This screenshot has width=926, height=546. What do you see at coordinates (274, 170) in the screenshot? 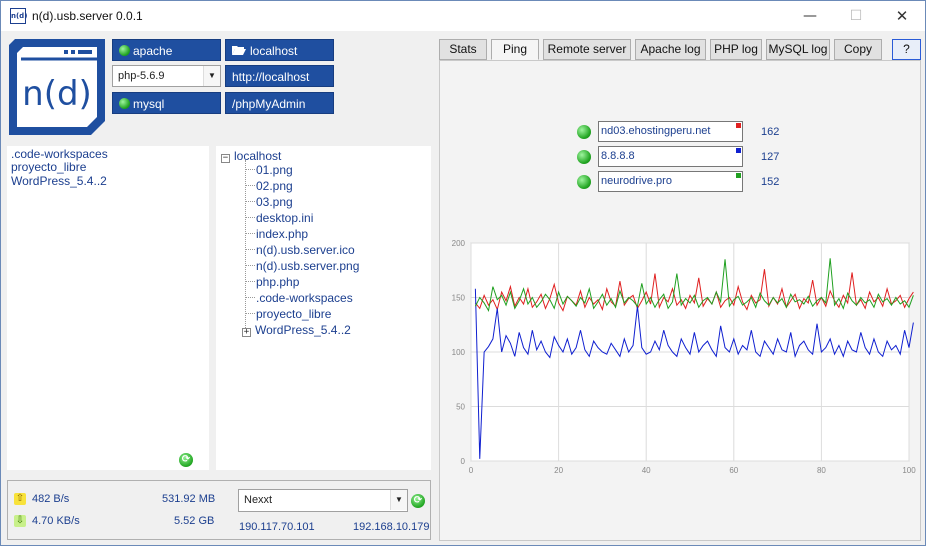
I see `tree-item: 01.png` at bounding box center [274, 170].